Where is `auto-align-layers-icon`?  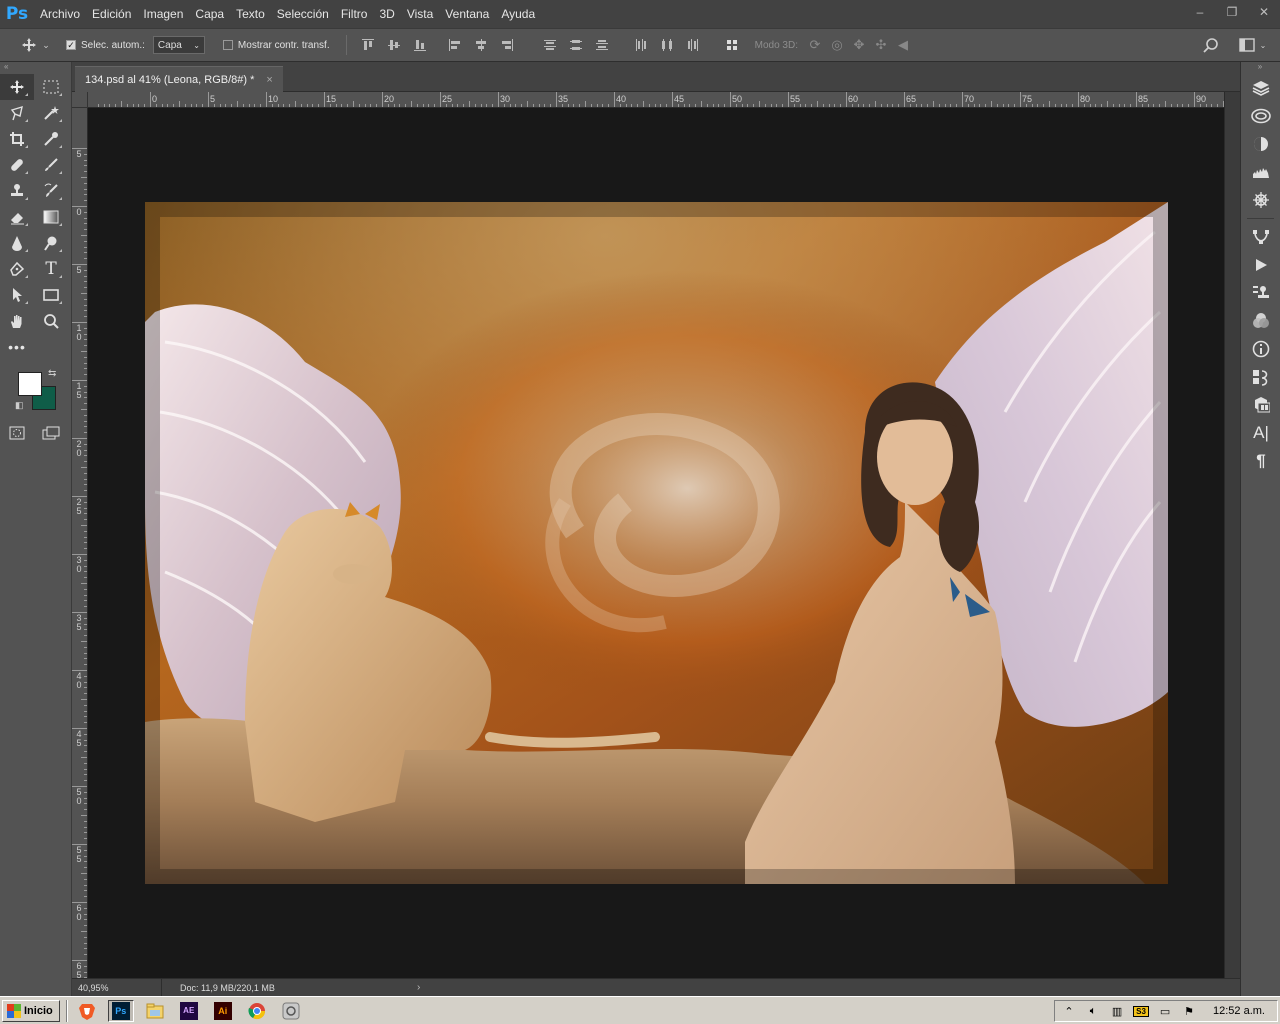
auto-align-layers-icon is located at coordinates (732, 45).